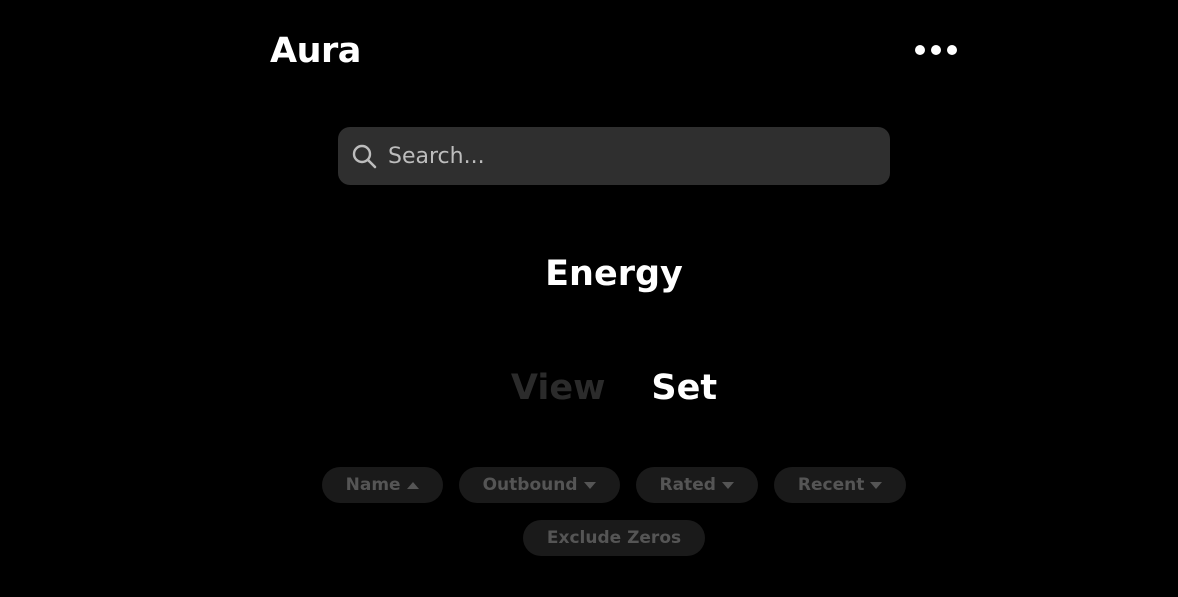  I want to click on search-bar, so click(614, 156).